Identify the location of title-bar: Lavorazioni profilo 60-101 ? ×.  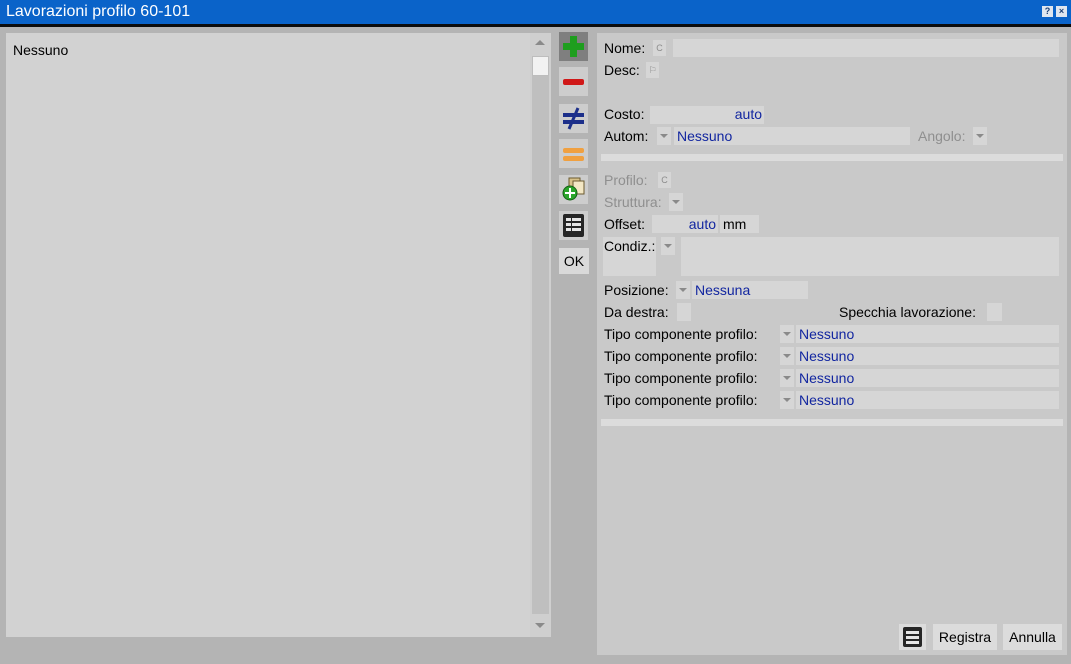
(535, 12).